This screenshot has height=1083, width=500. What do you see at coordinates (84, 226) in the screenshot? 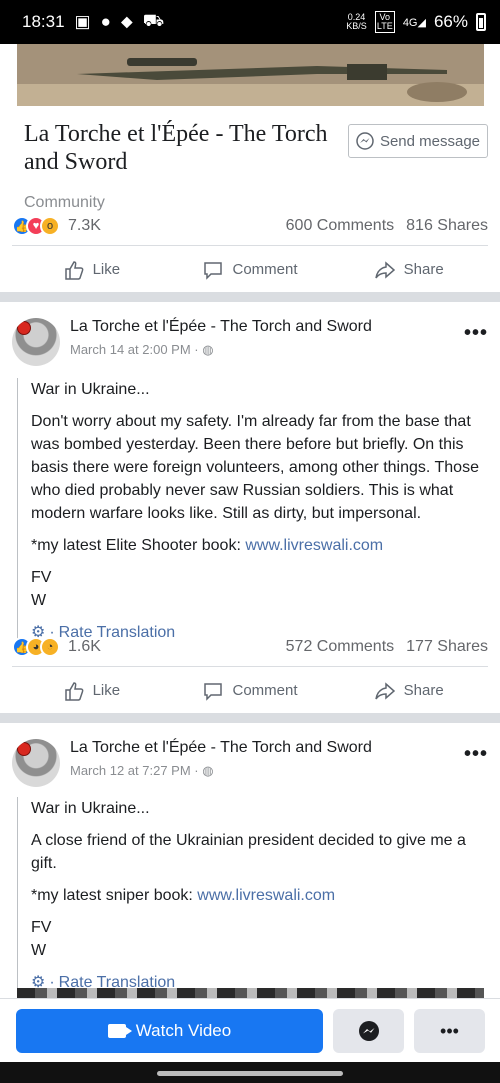
I see `reaction-count: 7.3K` at bounding box center [84, 226].